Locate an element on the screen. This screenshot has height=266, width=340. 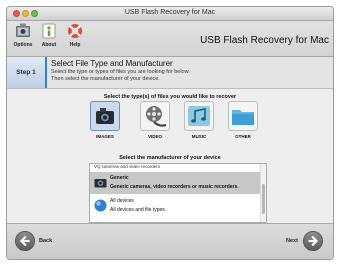
app-title: USB Flash Recovery for Mac is located at coordinates (264, 40).